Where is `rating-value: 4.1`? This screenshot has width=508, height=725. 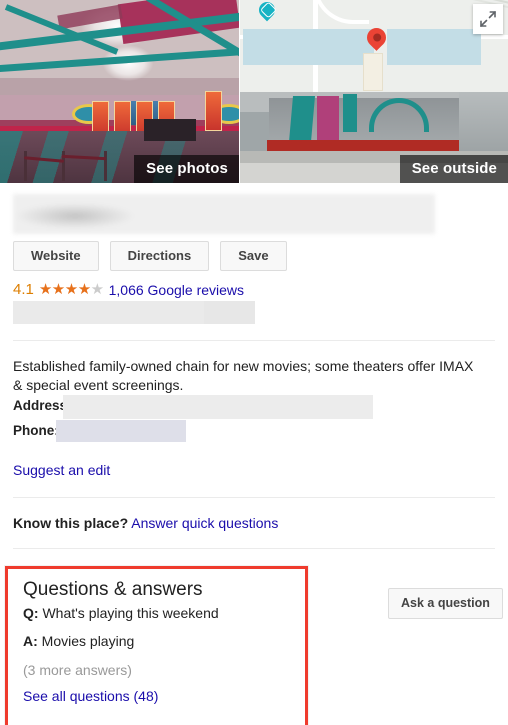
rating-value: 4.1 is located at coordinates (23, 289).